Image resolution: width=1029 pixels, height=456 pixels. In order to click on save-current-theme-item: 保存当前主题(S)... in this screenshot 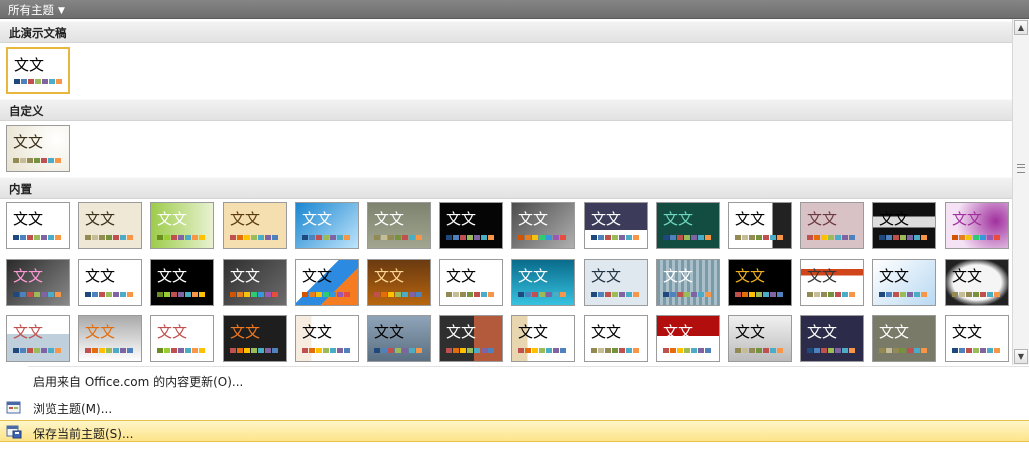, I will do `click(514, 431)`.